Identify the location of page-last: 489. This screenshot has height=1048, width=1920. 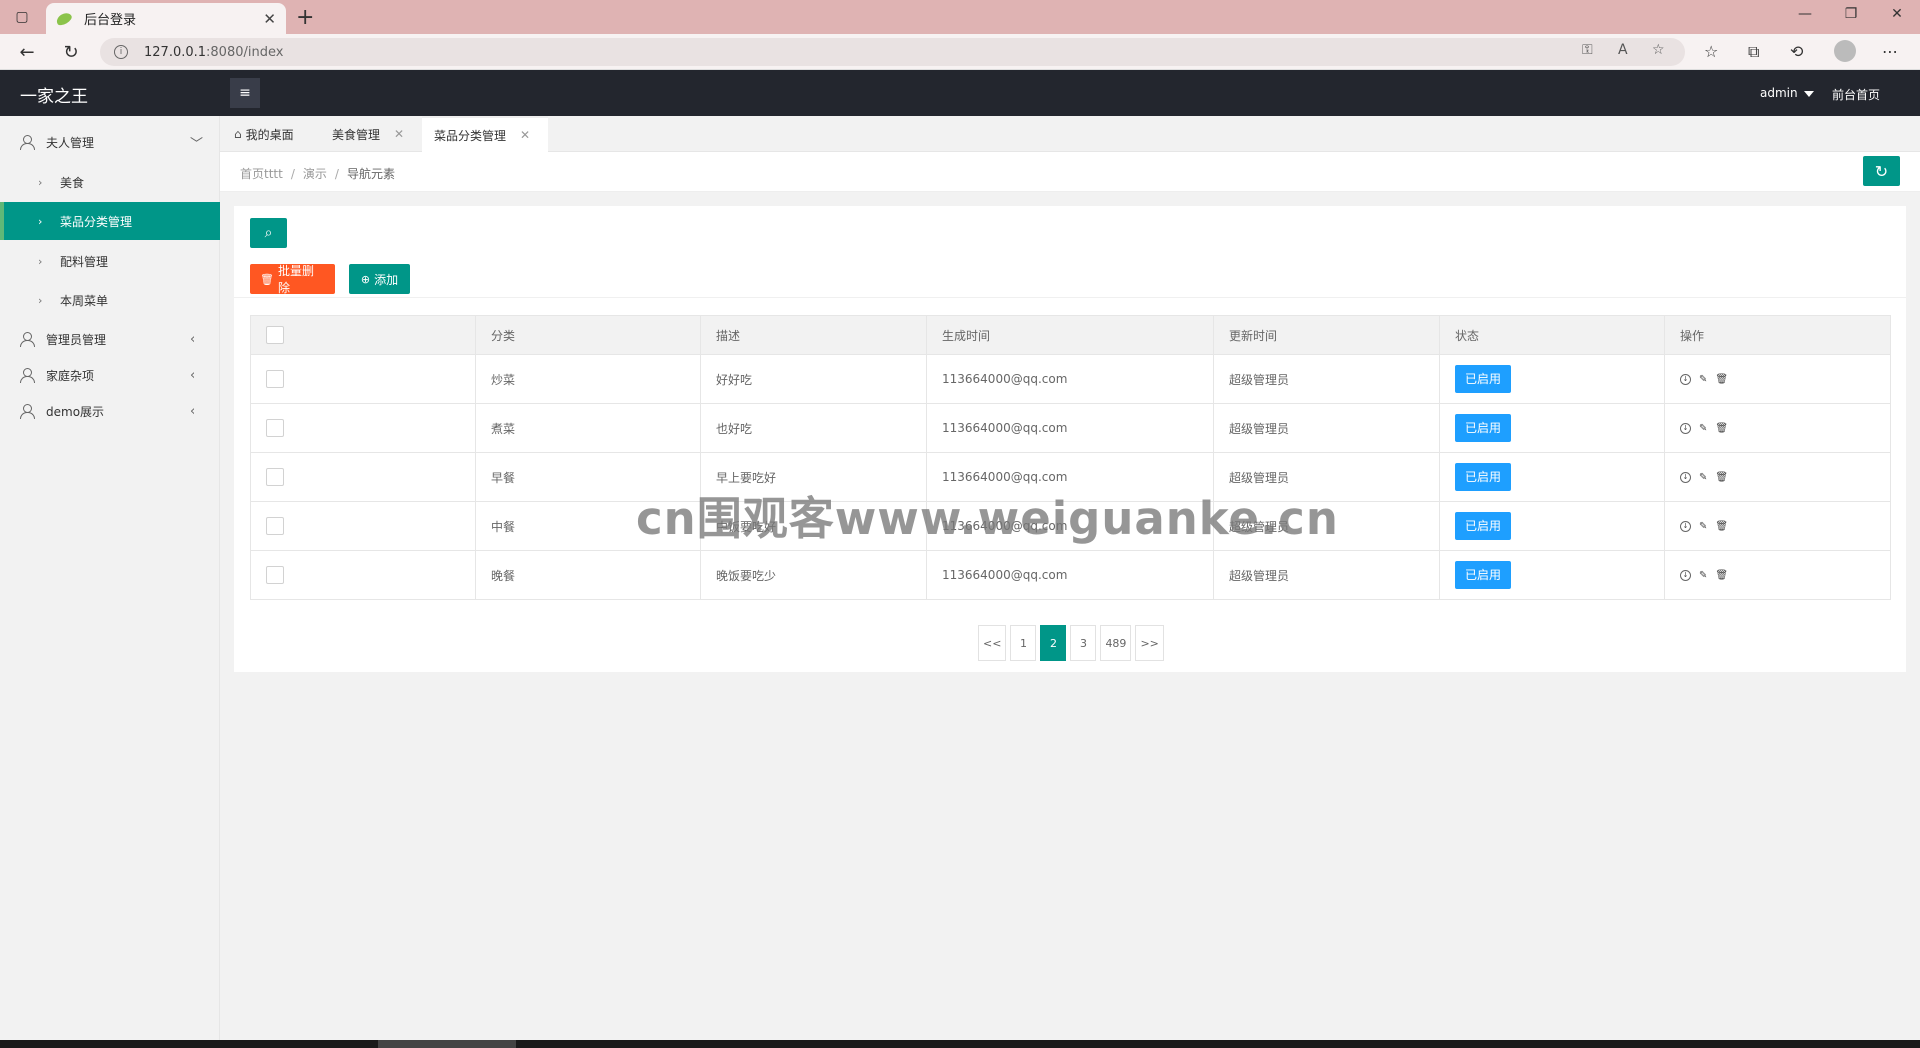
(1116, 643).